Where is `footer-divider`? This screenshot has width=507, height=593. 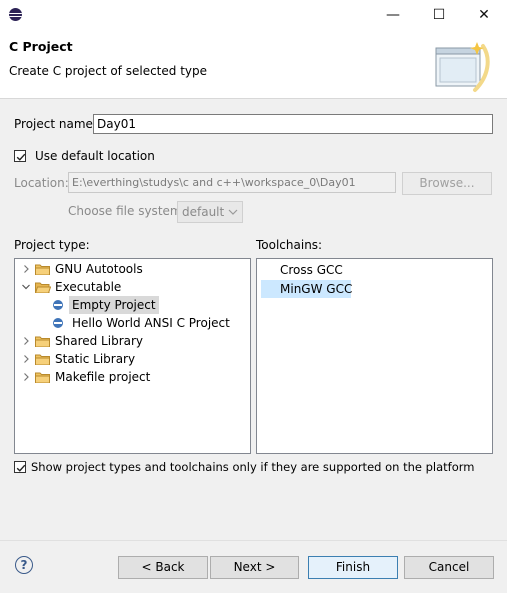
footer-divider is located at coordinates (253, 540).